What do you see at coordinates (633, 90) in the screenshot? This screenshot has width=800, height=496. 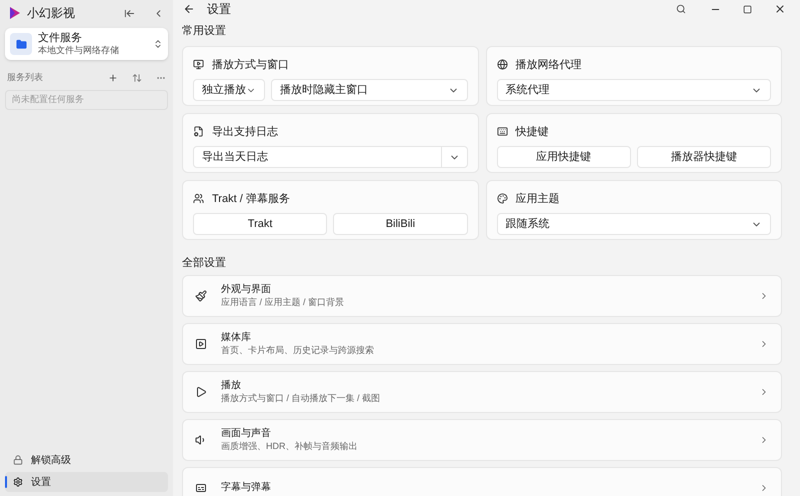 I see `dropdown: 系统代理` at bounding box center [633, 90].